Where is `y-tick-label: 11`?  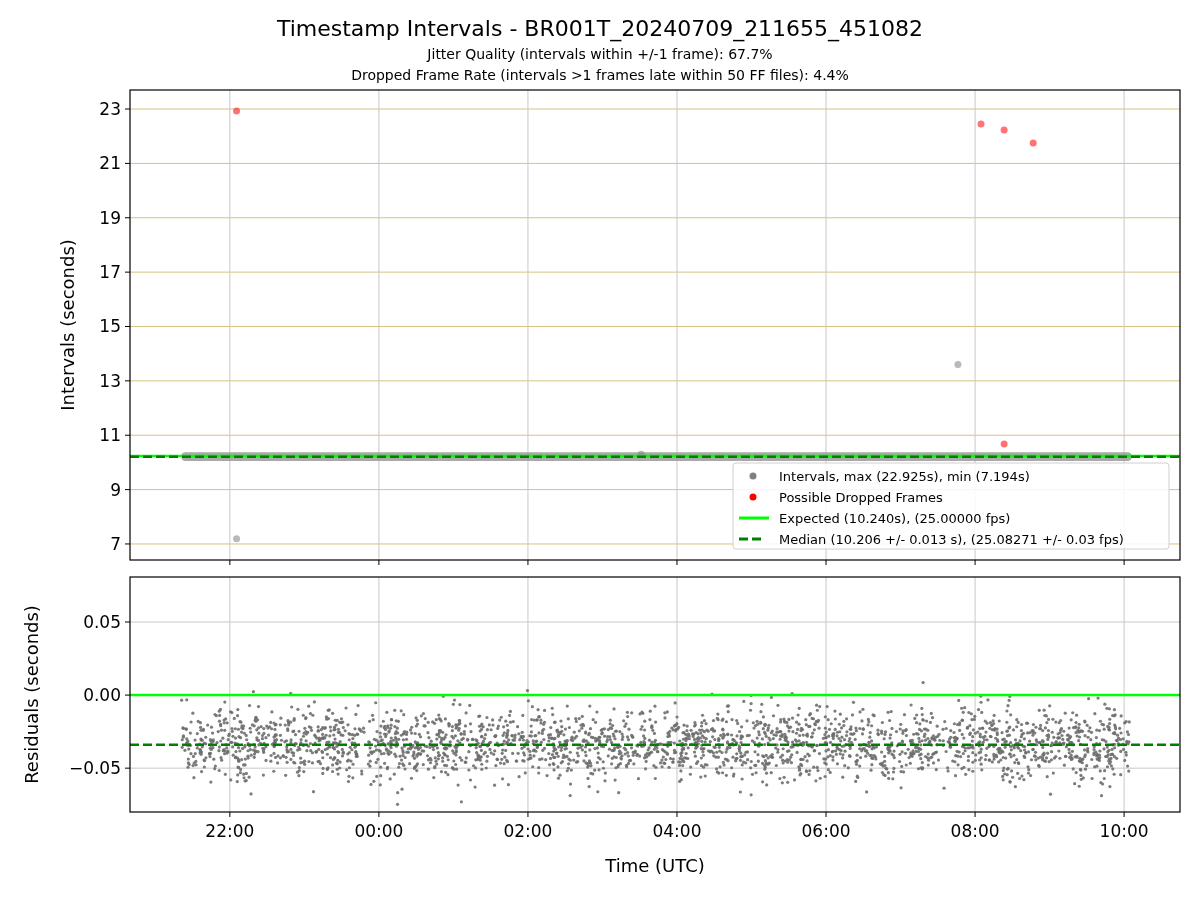 y-tick-label: 11 is located at coordinates (110, 435).